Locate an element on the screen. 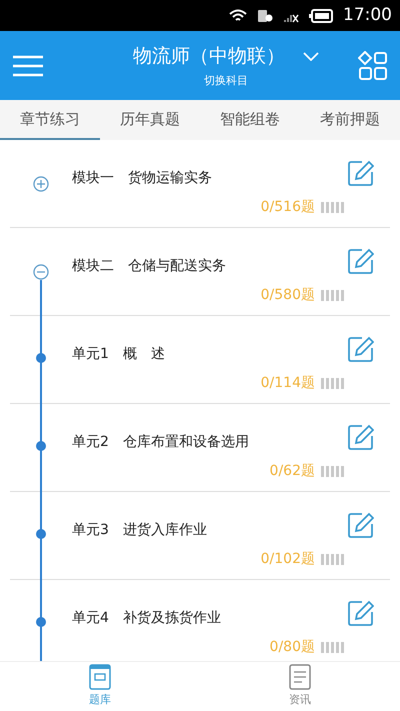 The height and width of the screenshot is (711, 400). nav-tab: 资讯 is located at coordinates (300, 686).